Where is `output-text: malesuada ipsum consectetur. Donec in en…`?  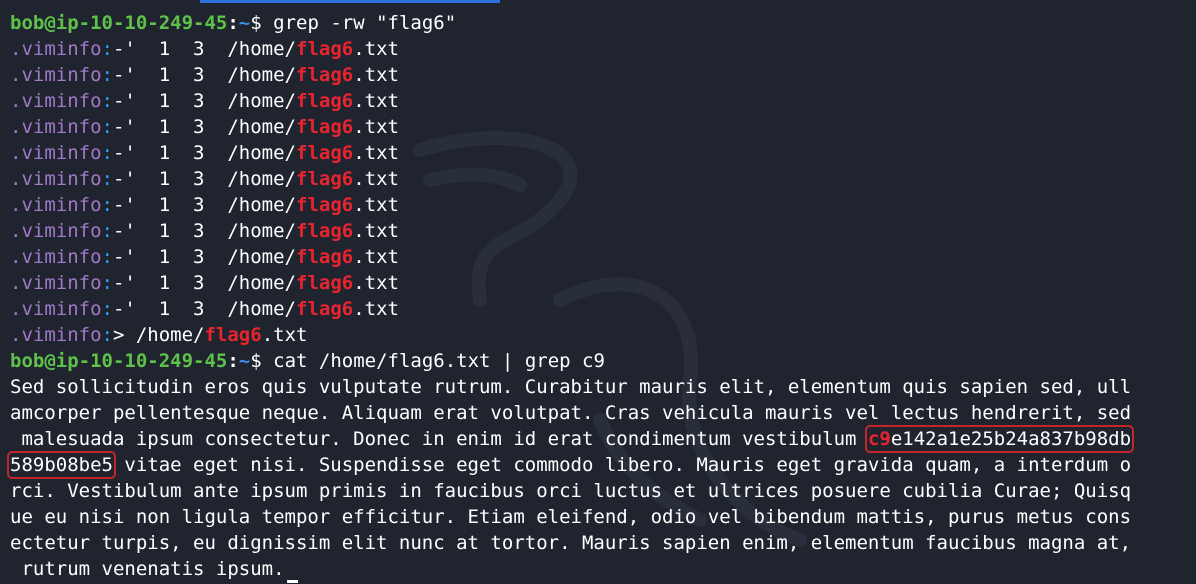
output-text: malesuada ipsum consectetur. Donec in en… is located at coordinates (439, 439).